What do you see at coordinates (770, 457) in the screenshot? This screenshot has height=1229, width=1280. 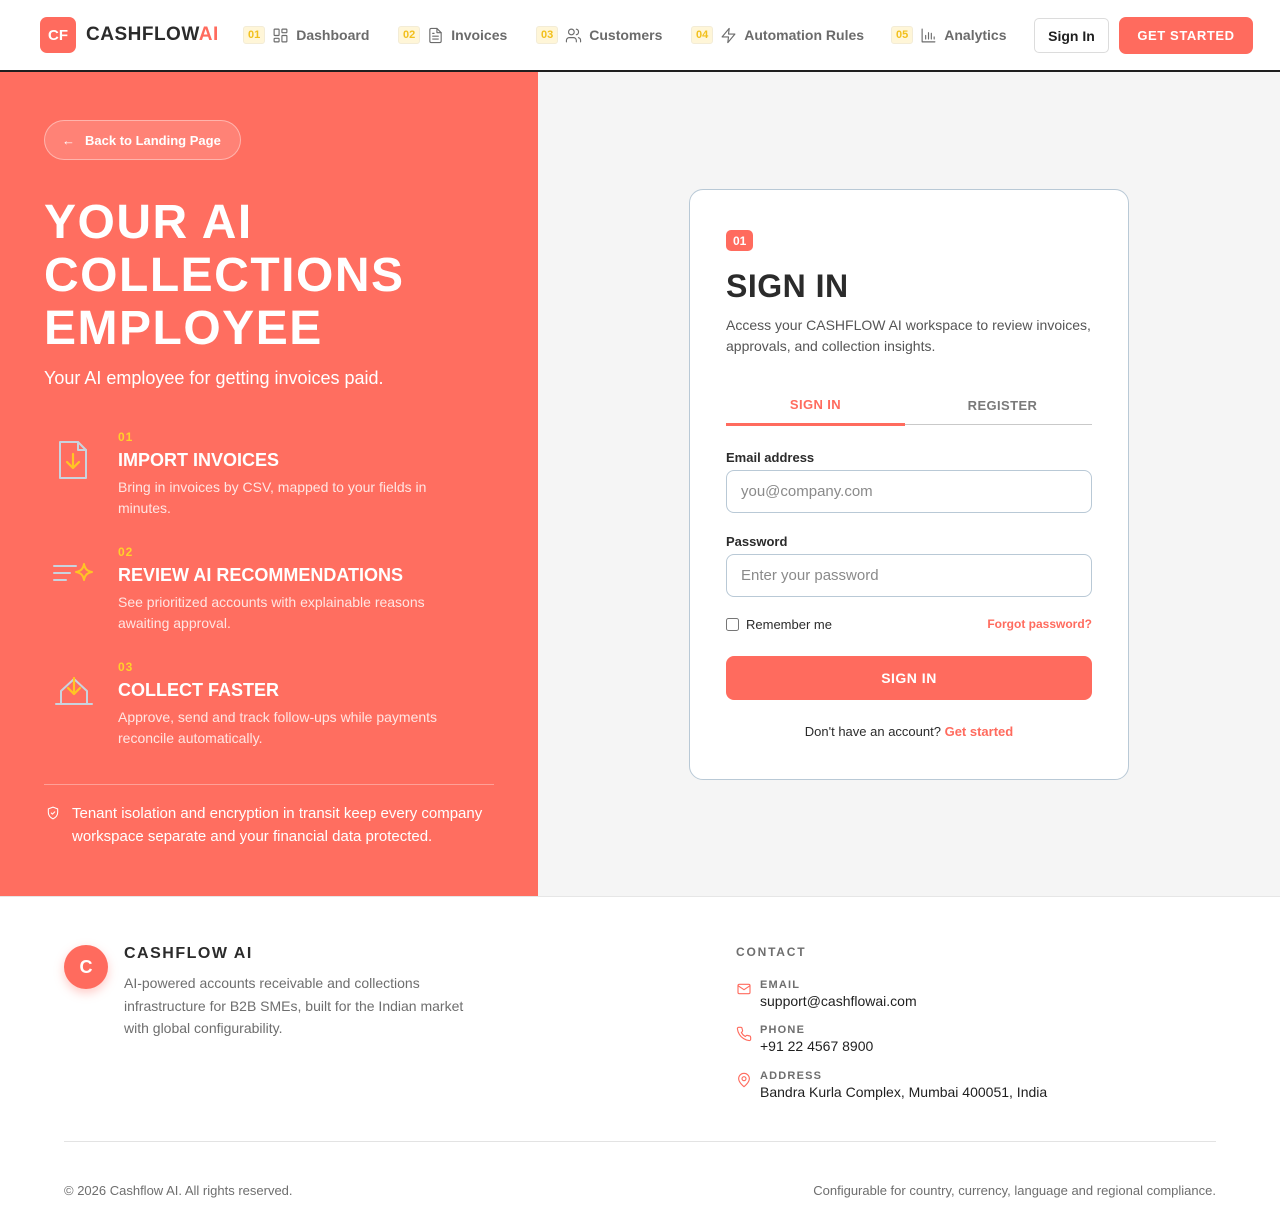 I see `email-label: Email address` at bounding box center [770, 457].